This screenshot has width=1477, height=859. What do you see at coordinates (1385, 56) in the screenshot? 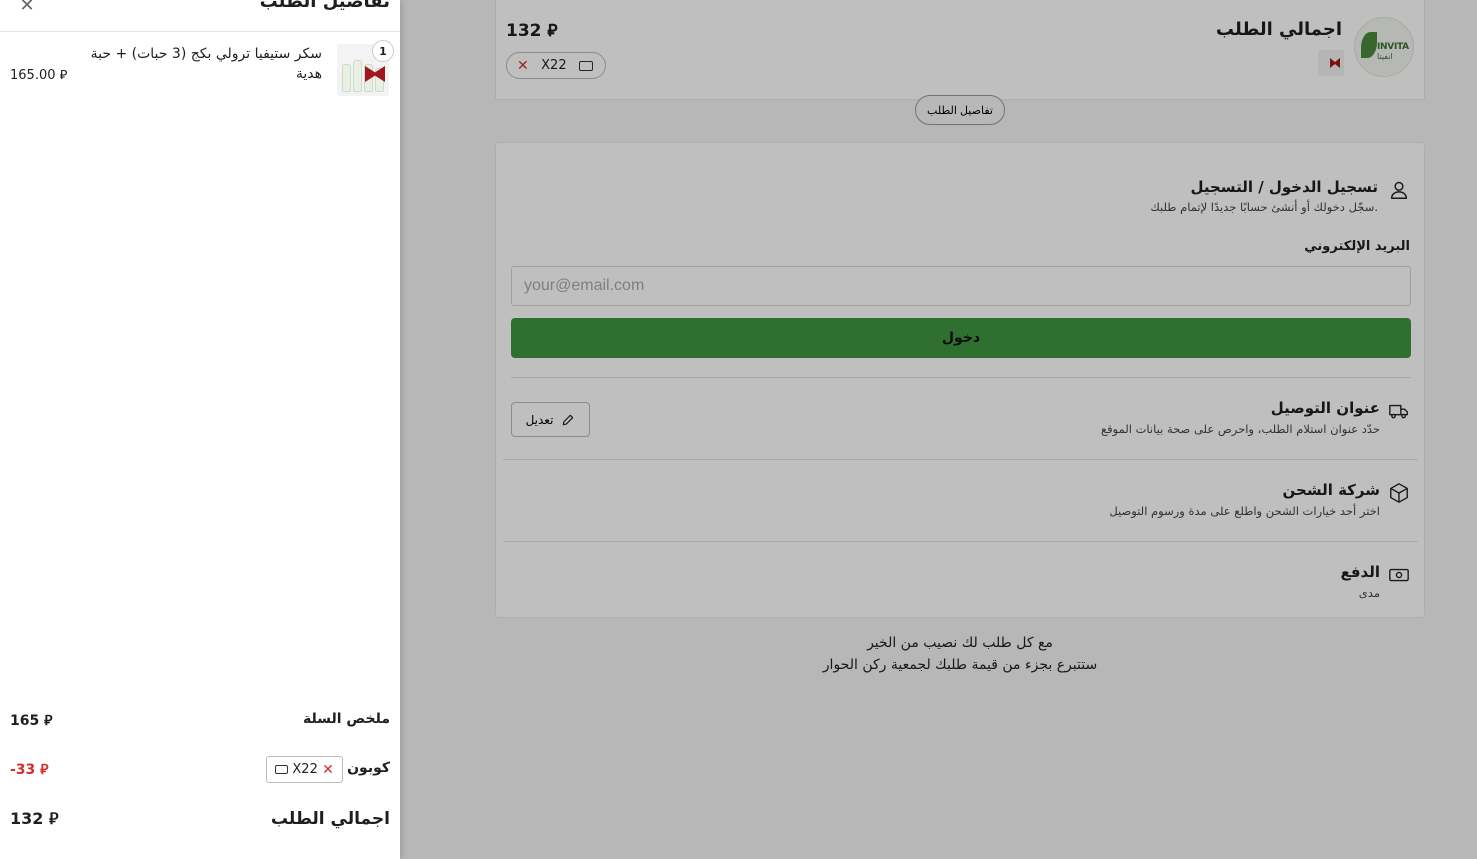
I see `store-logo-text-ar: انفيتا` at bounding box center [1385, 56].